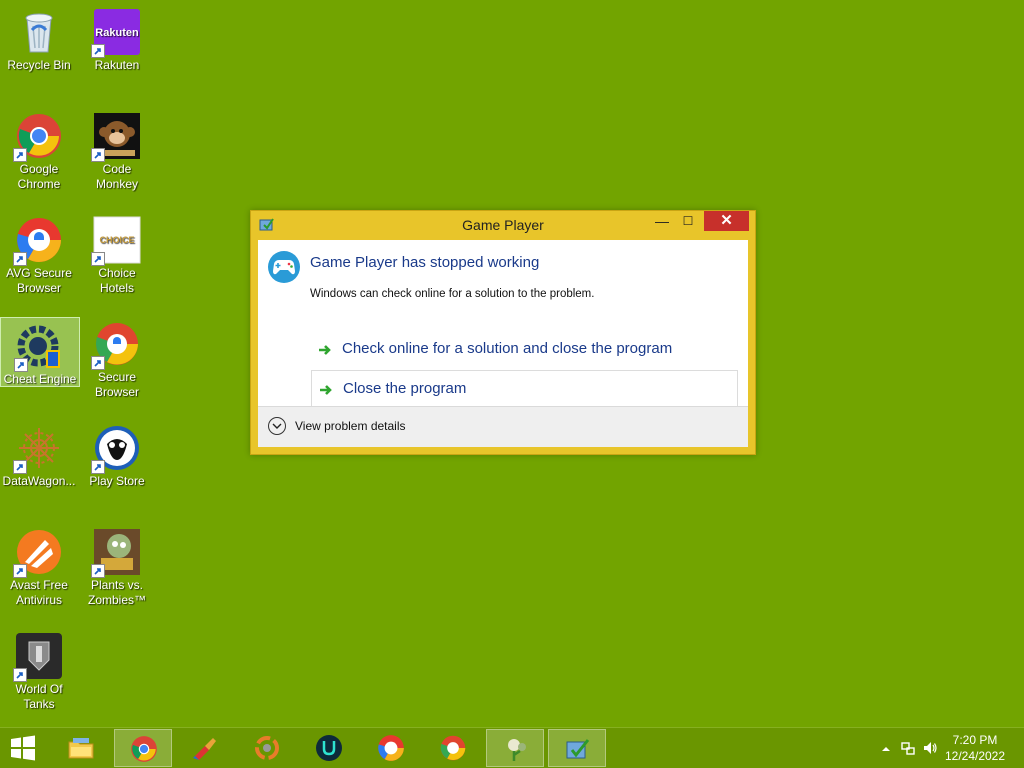 Image resolution: width=1024 pixels, height=768 pixels. Describe the element at coordinates (39, 32) in the screenshot. I see `recycle-bin-icon` at that location.